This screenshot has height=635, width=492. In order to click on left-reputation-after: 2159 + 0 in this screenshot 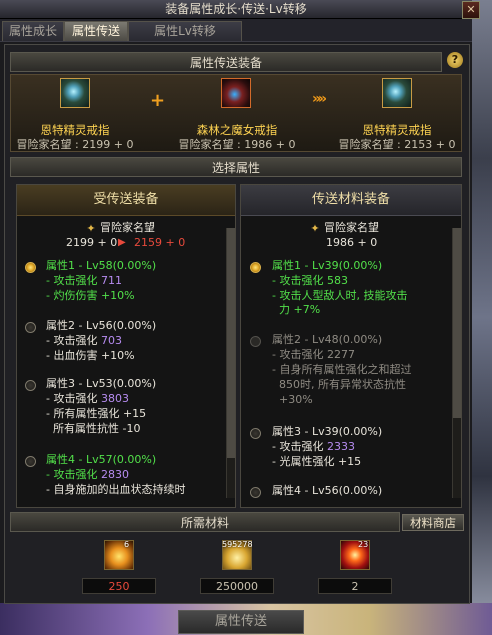, I will do `click(160, 242)`.